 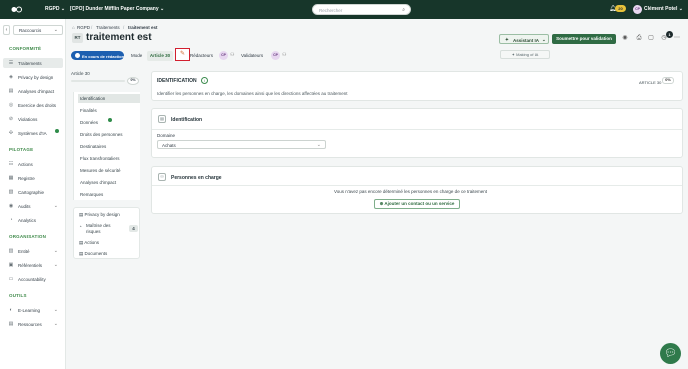 What do you see at coordinates (620, 8) in the screenshot?
I see `notification-count: 20` at bounding box center [620, 8].